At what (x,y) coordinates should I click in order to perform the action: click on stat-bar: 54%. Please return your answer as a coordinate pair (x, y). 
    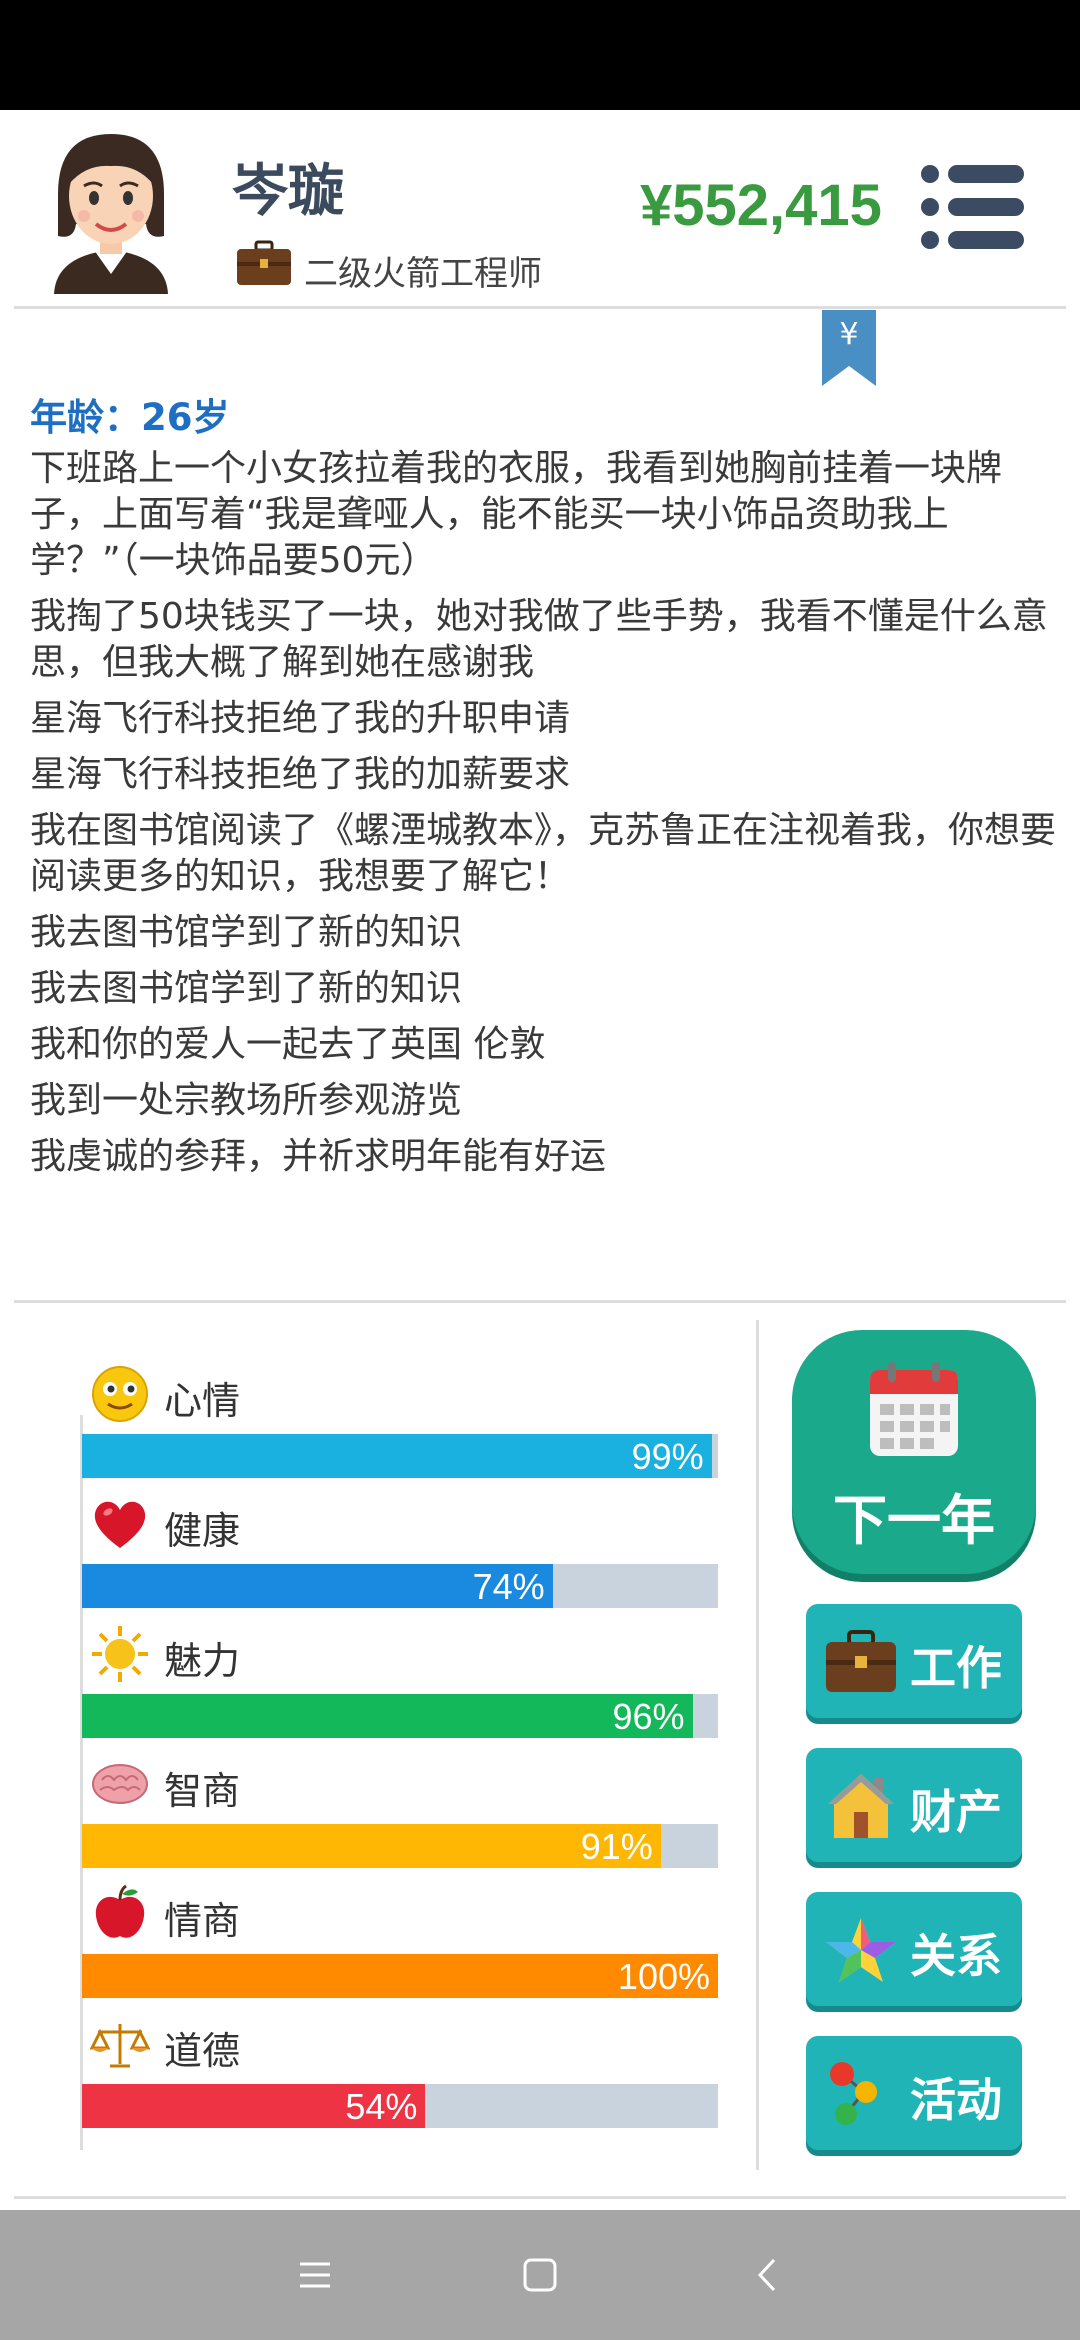
    Looking at the image, I should click on (400, 2106).